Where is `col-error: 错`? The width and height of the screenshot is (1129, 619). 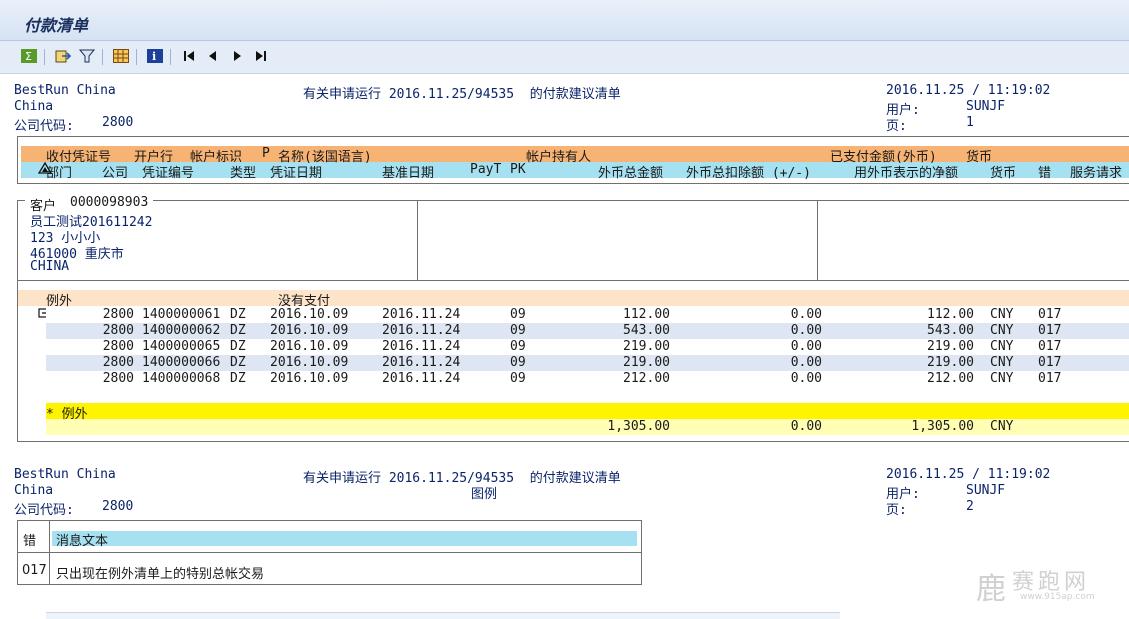
col-error: 错 is located at coordinates (1045, 173).